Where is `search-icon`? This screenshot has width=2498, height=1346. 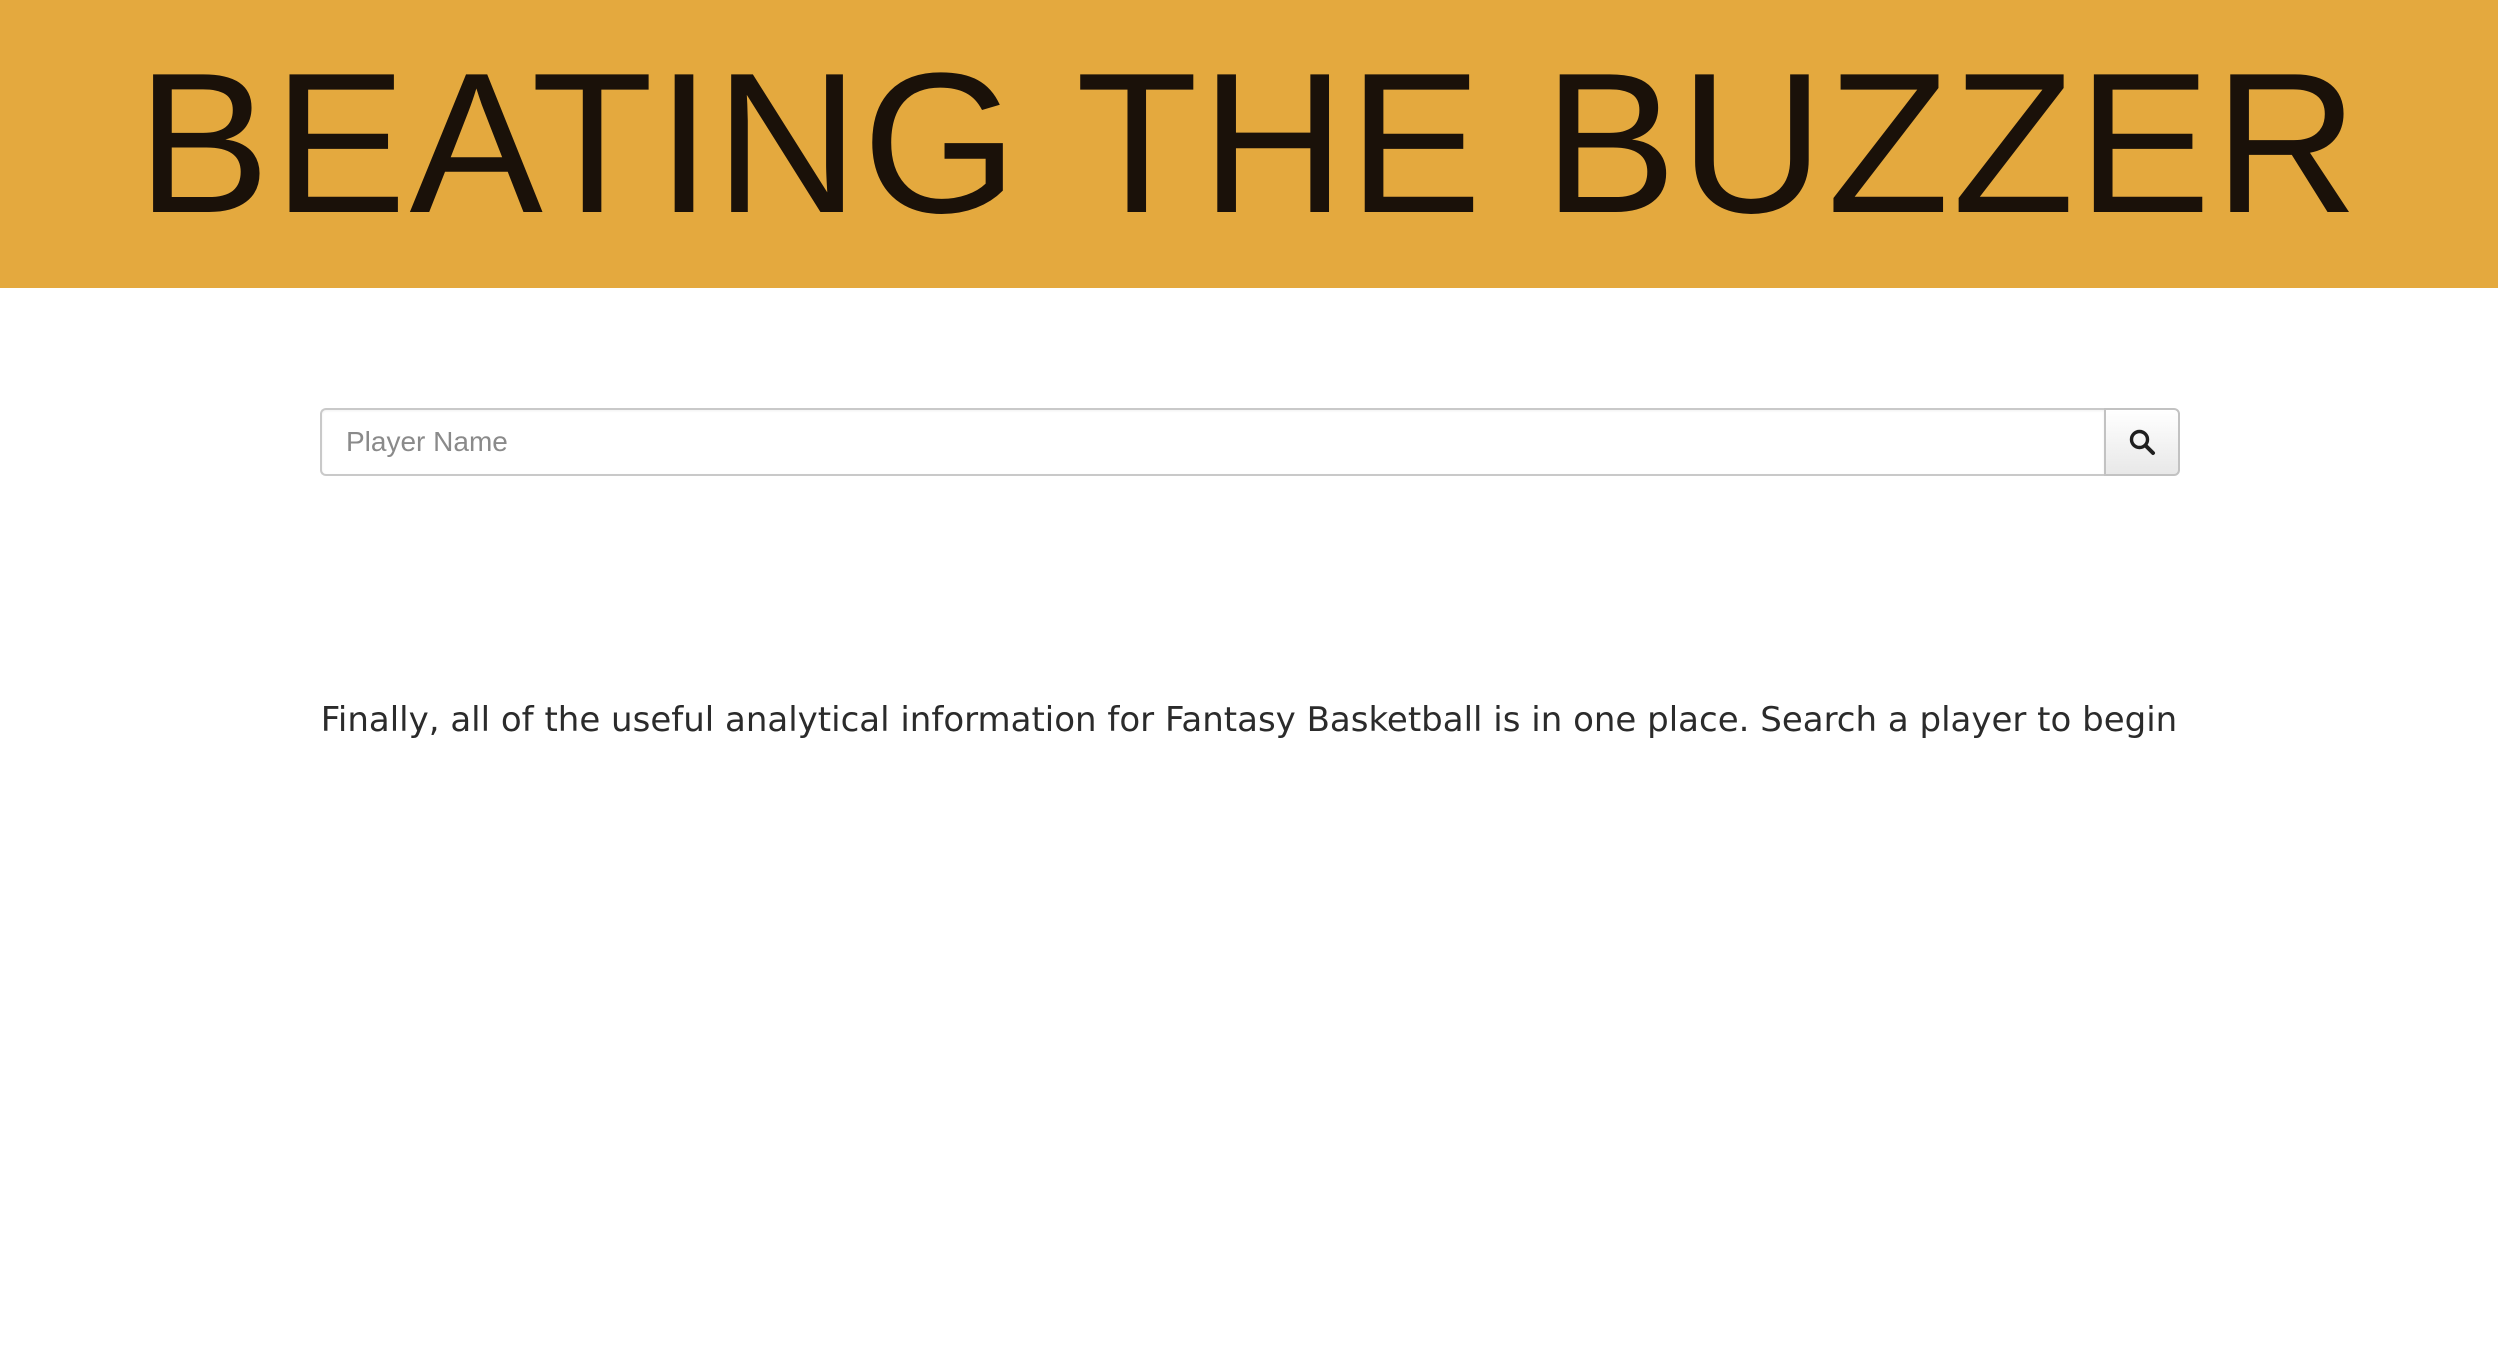 search-icon is located at coordinates (2142, 442).